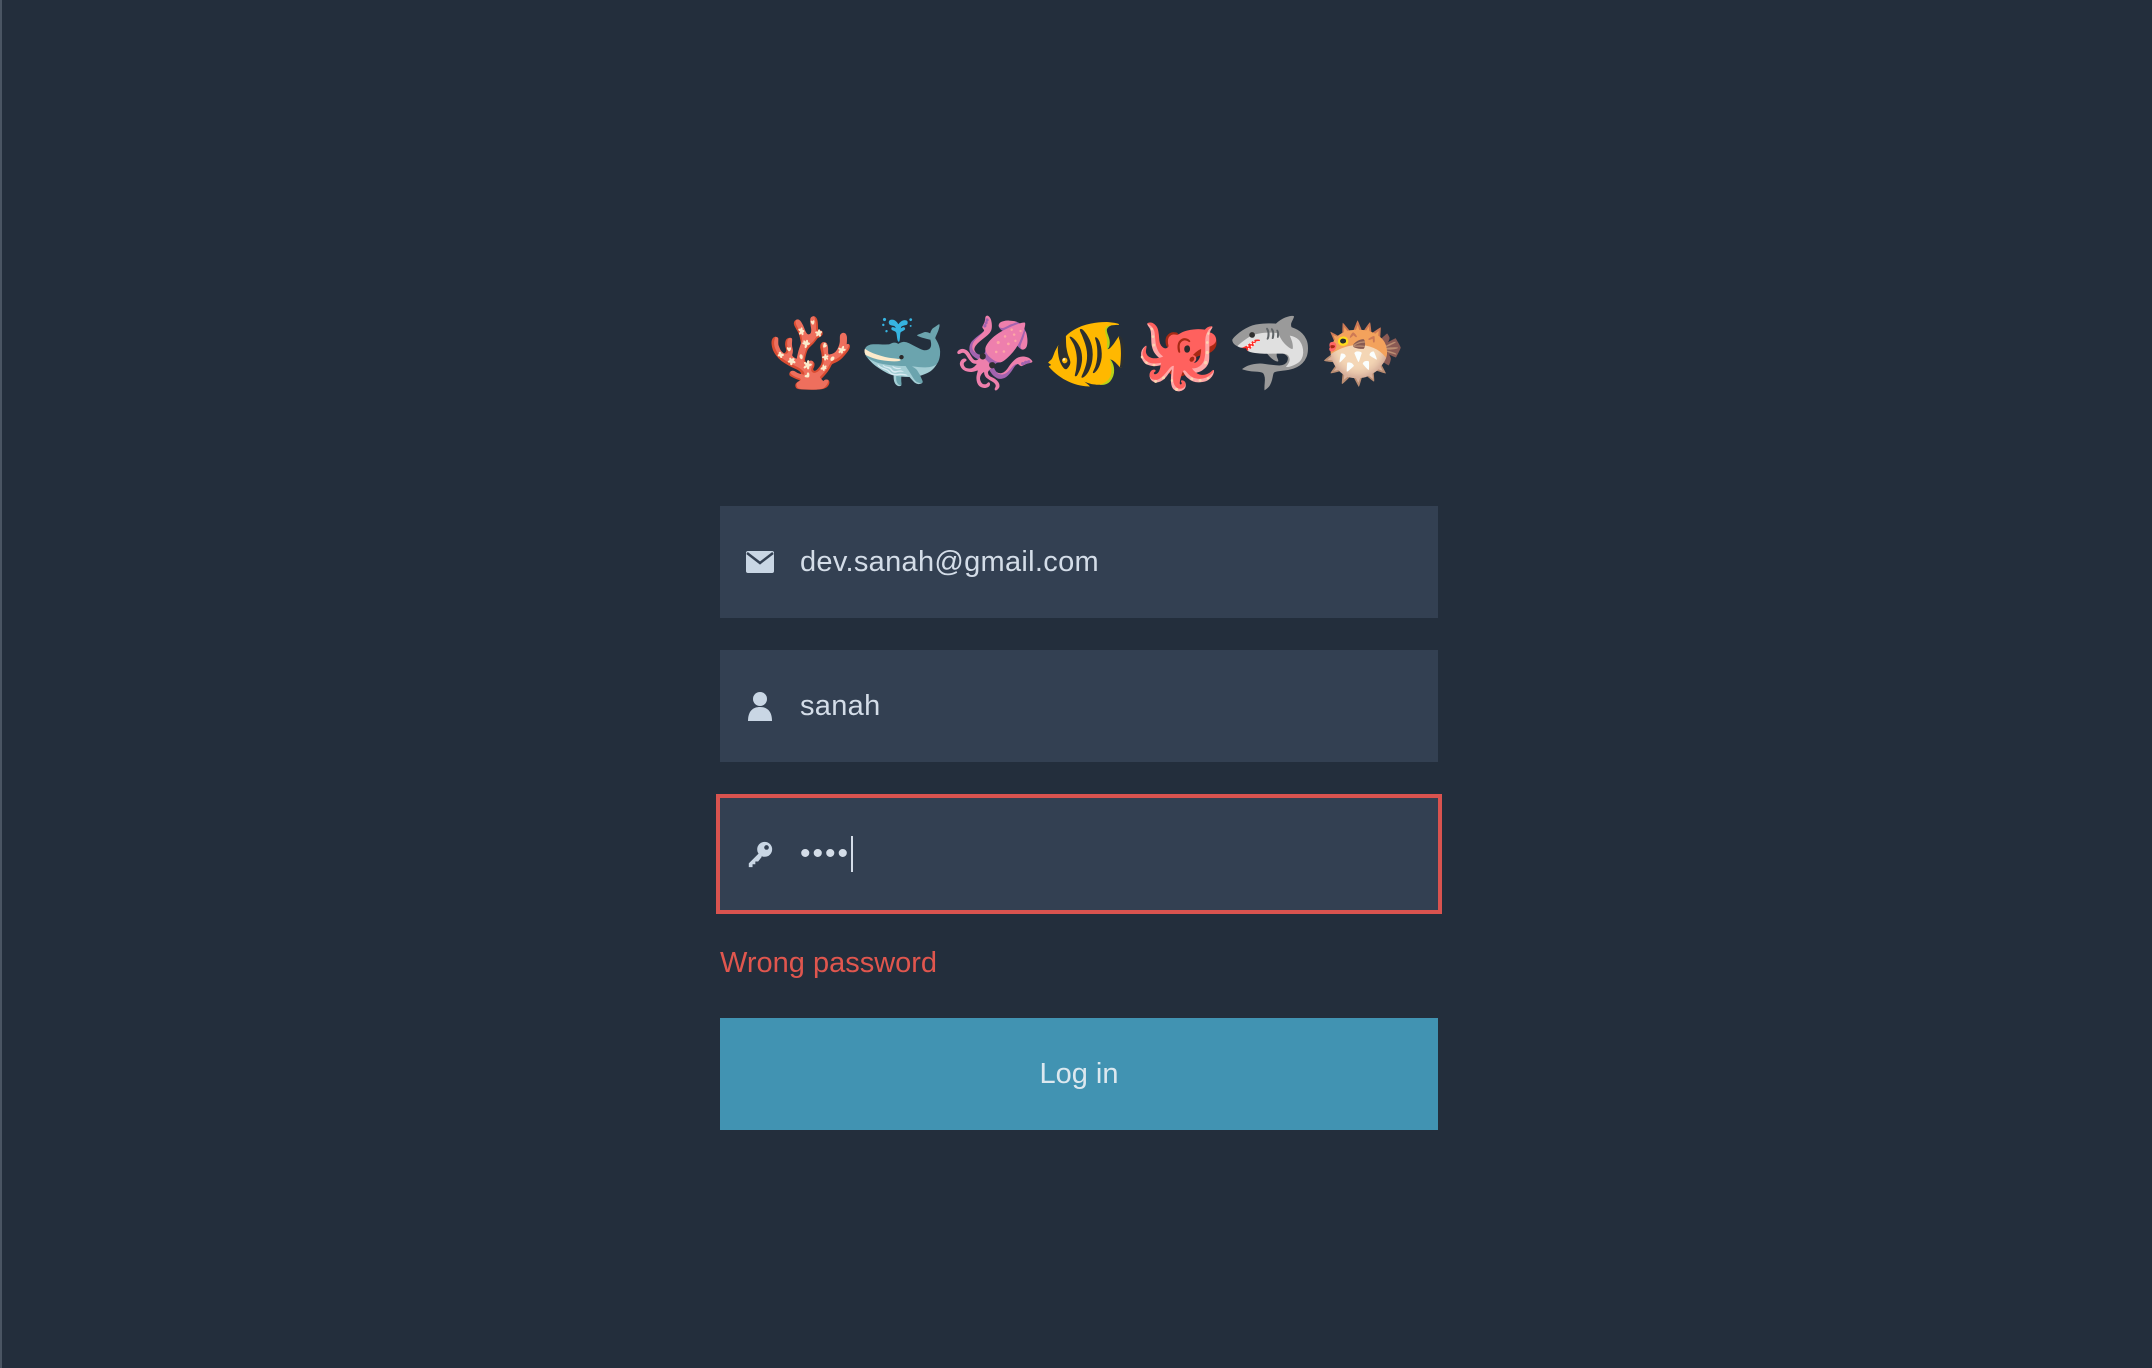 The image size is (2152, 1368). I want to click on error-message: Wrong password, so click(829, 963).